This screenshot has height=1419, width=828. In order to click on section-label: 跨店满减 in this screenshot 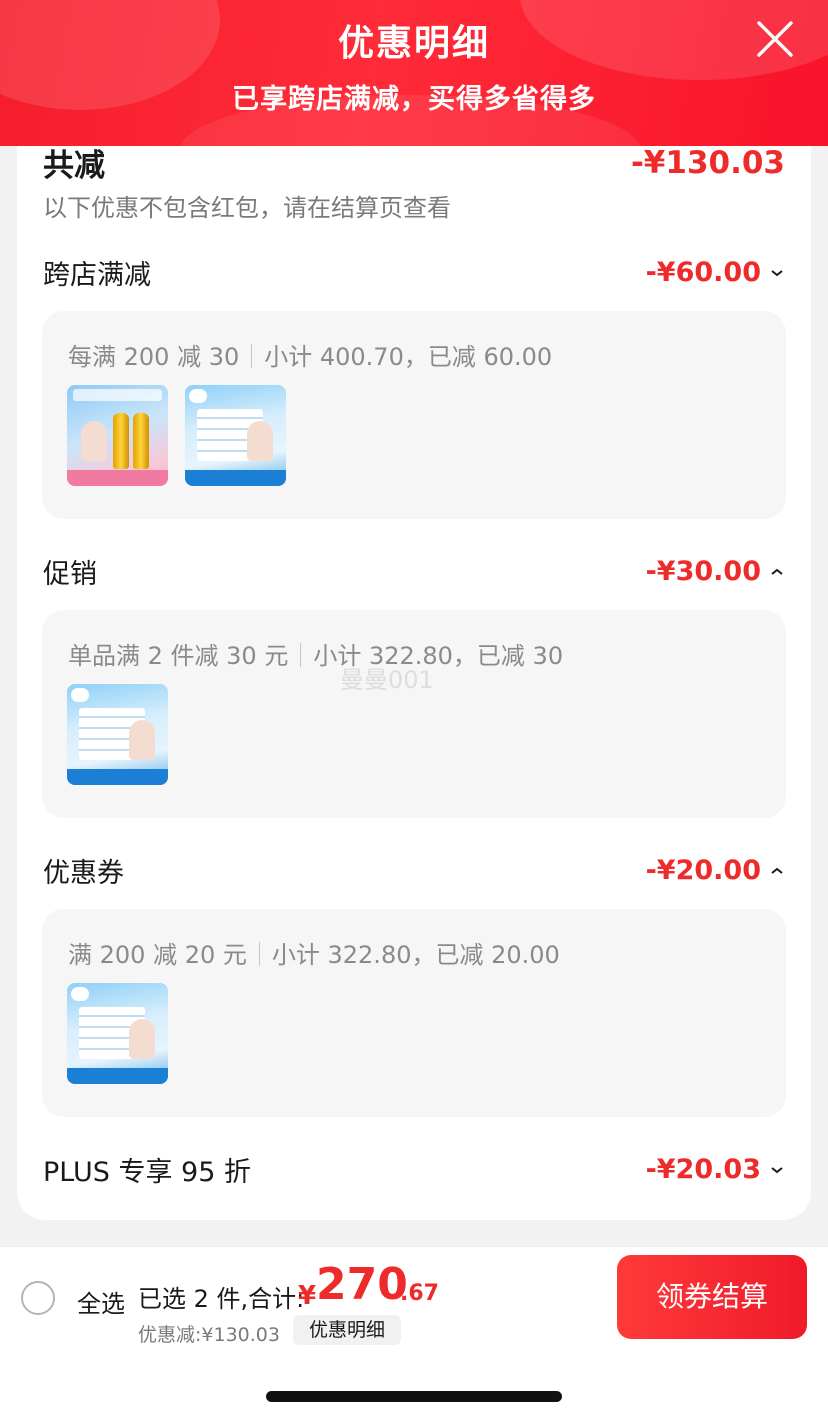, I will do `click(97, 275)`.